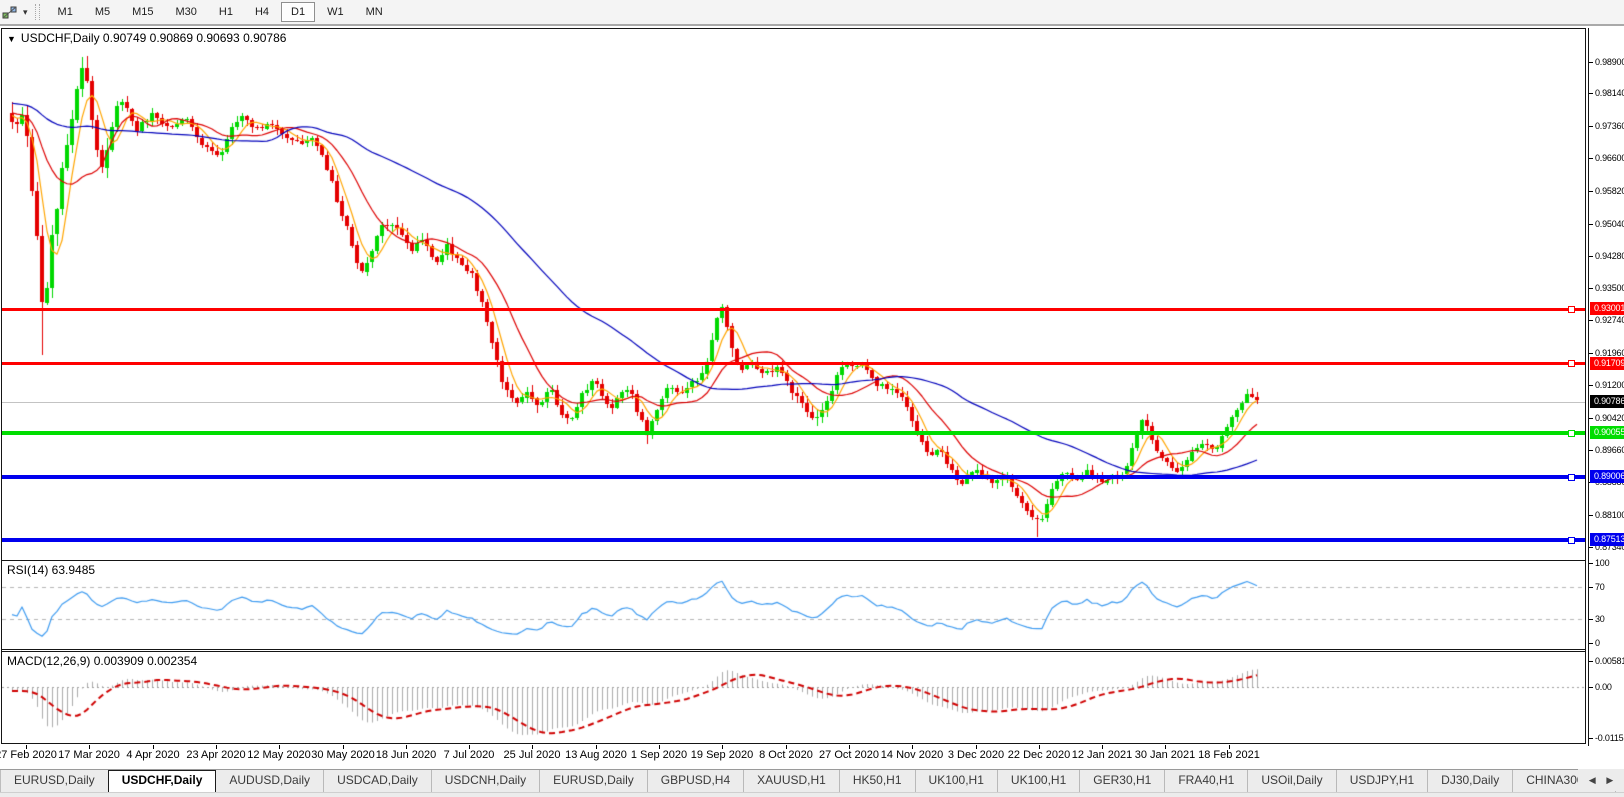 The height and width of the screenshot is (797, 1624). Describe the element at coordinates (226, 12) in the screenshot. I see `timeframe-button-h1: H1` at that location.